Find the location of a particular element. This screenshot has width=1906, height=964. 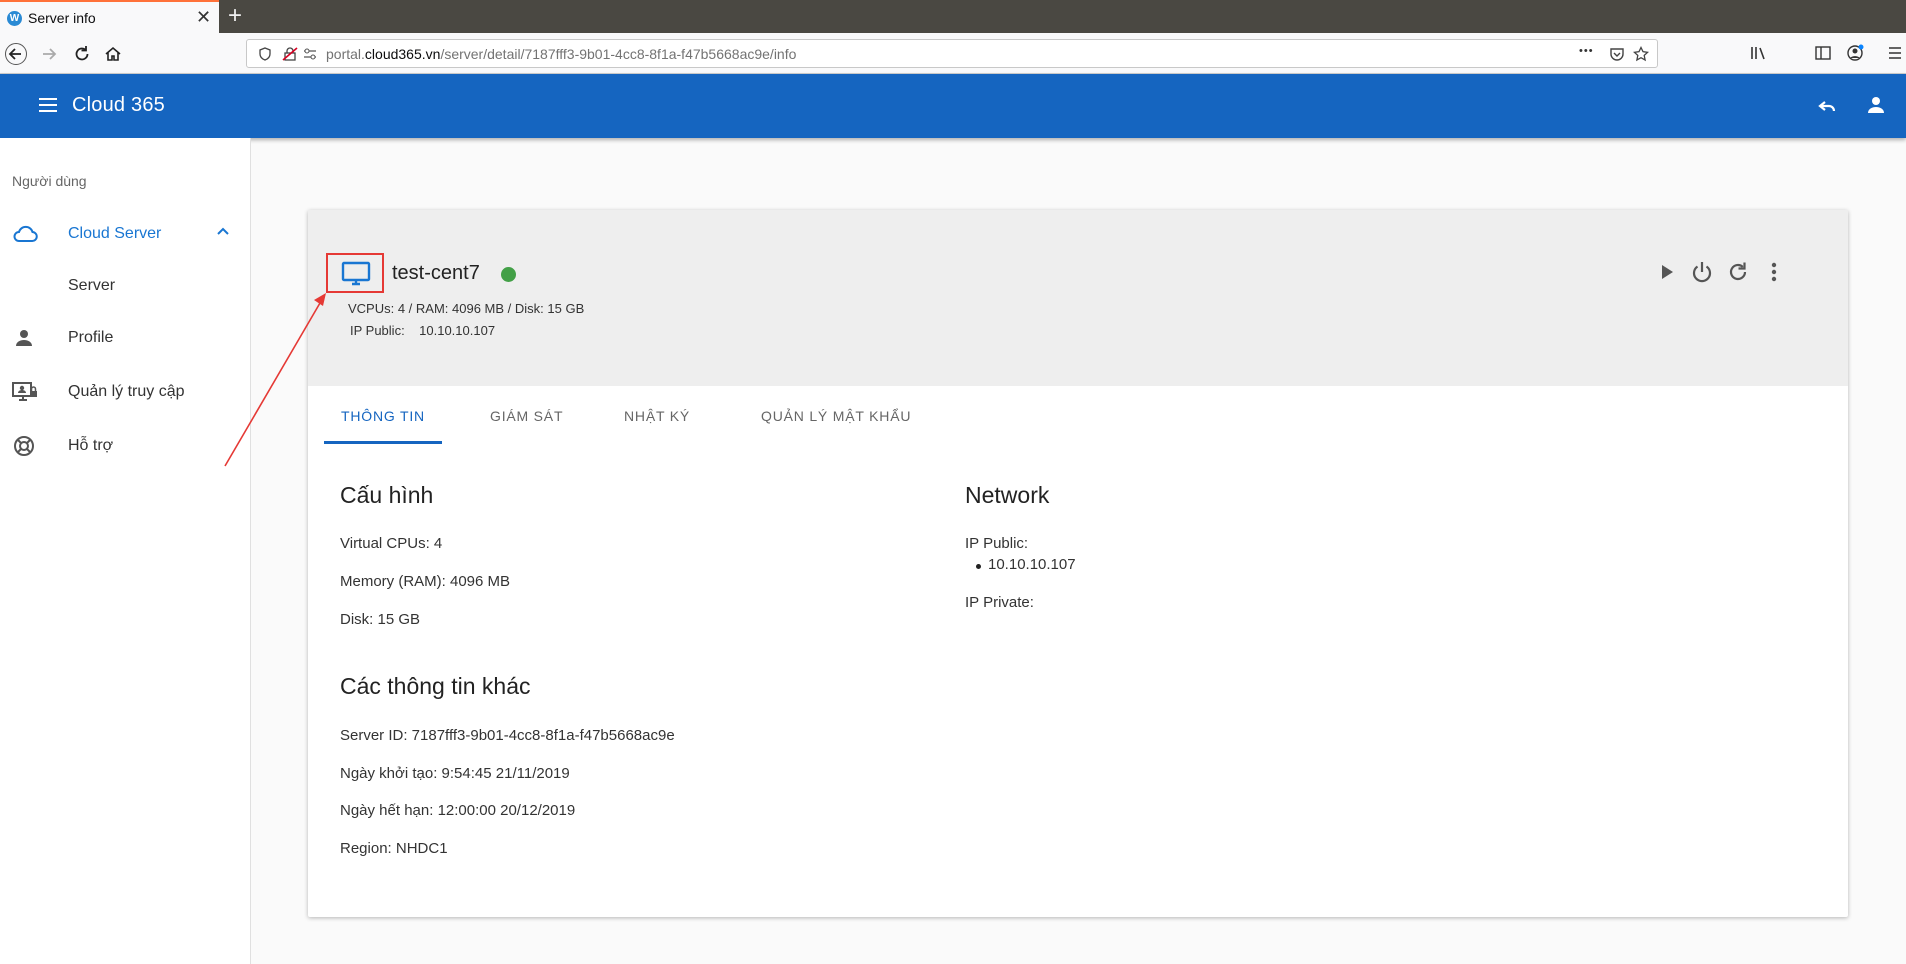

other-info-section-title: Các thông tin khác is located at coordinates (435, 686).